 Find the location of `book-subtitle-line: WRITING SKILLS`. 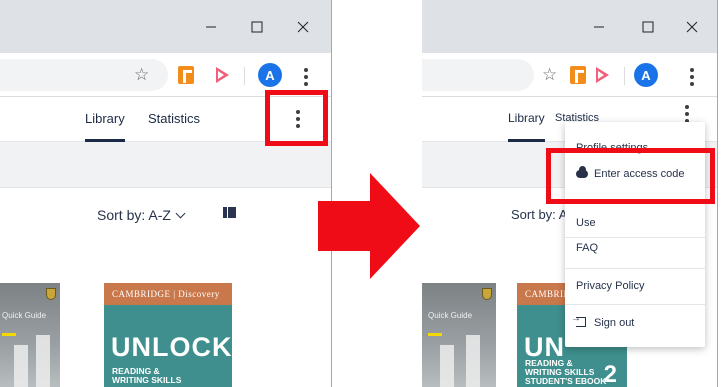

book-subtitle-line: WRITING SKILLS is located at coordinates (147, 380).